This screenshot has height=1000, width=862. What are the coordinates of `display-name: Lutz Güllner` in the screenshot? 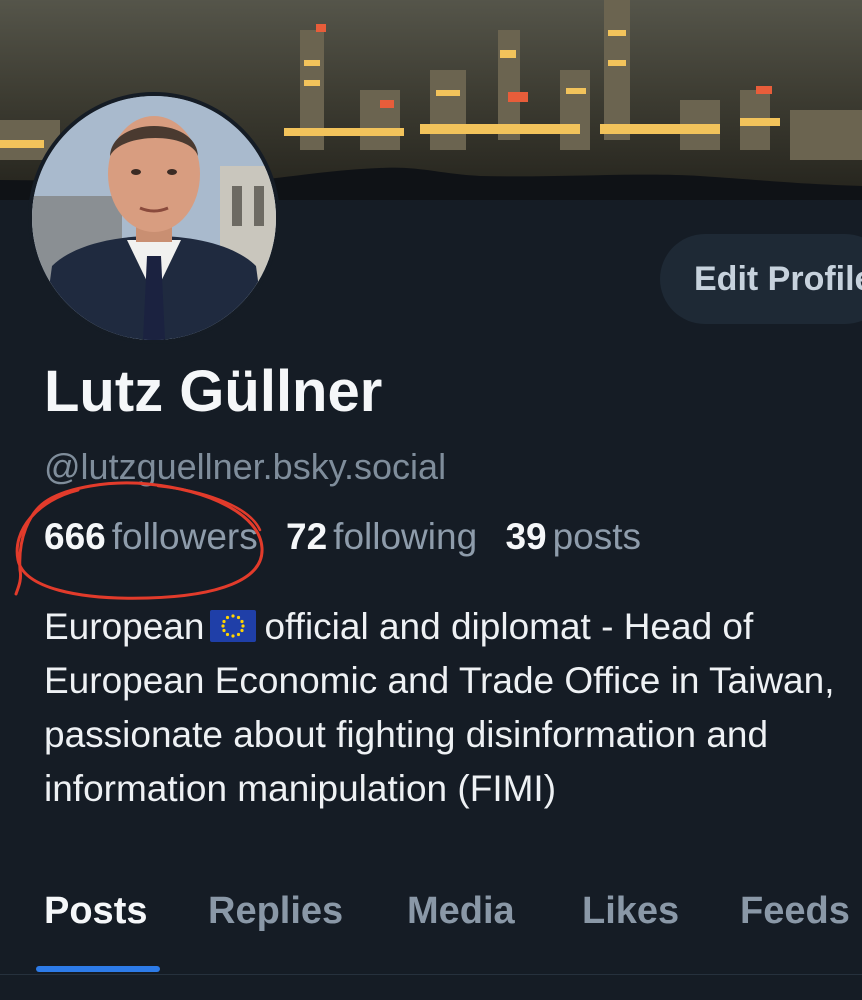 It's located at (213, 391).